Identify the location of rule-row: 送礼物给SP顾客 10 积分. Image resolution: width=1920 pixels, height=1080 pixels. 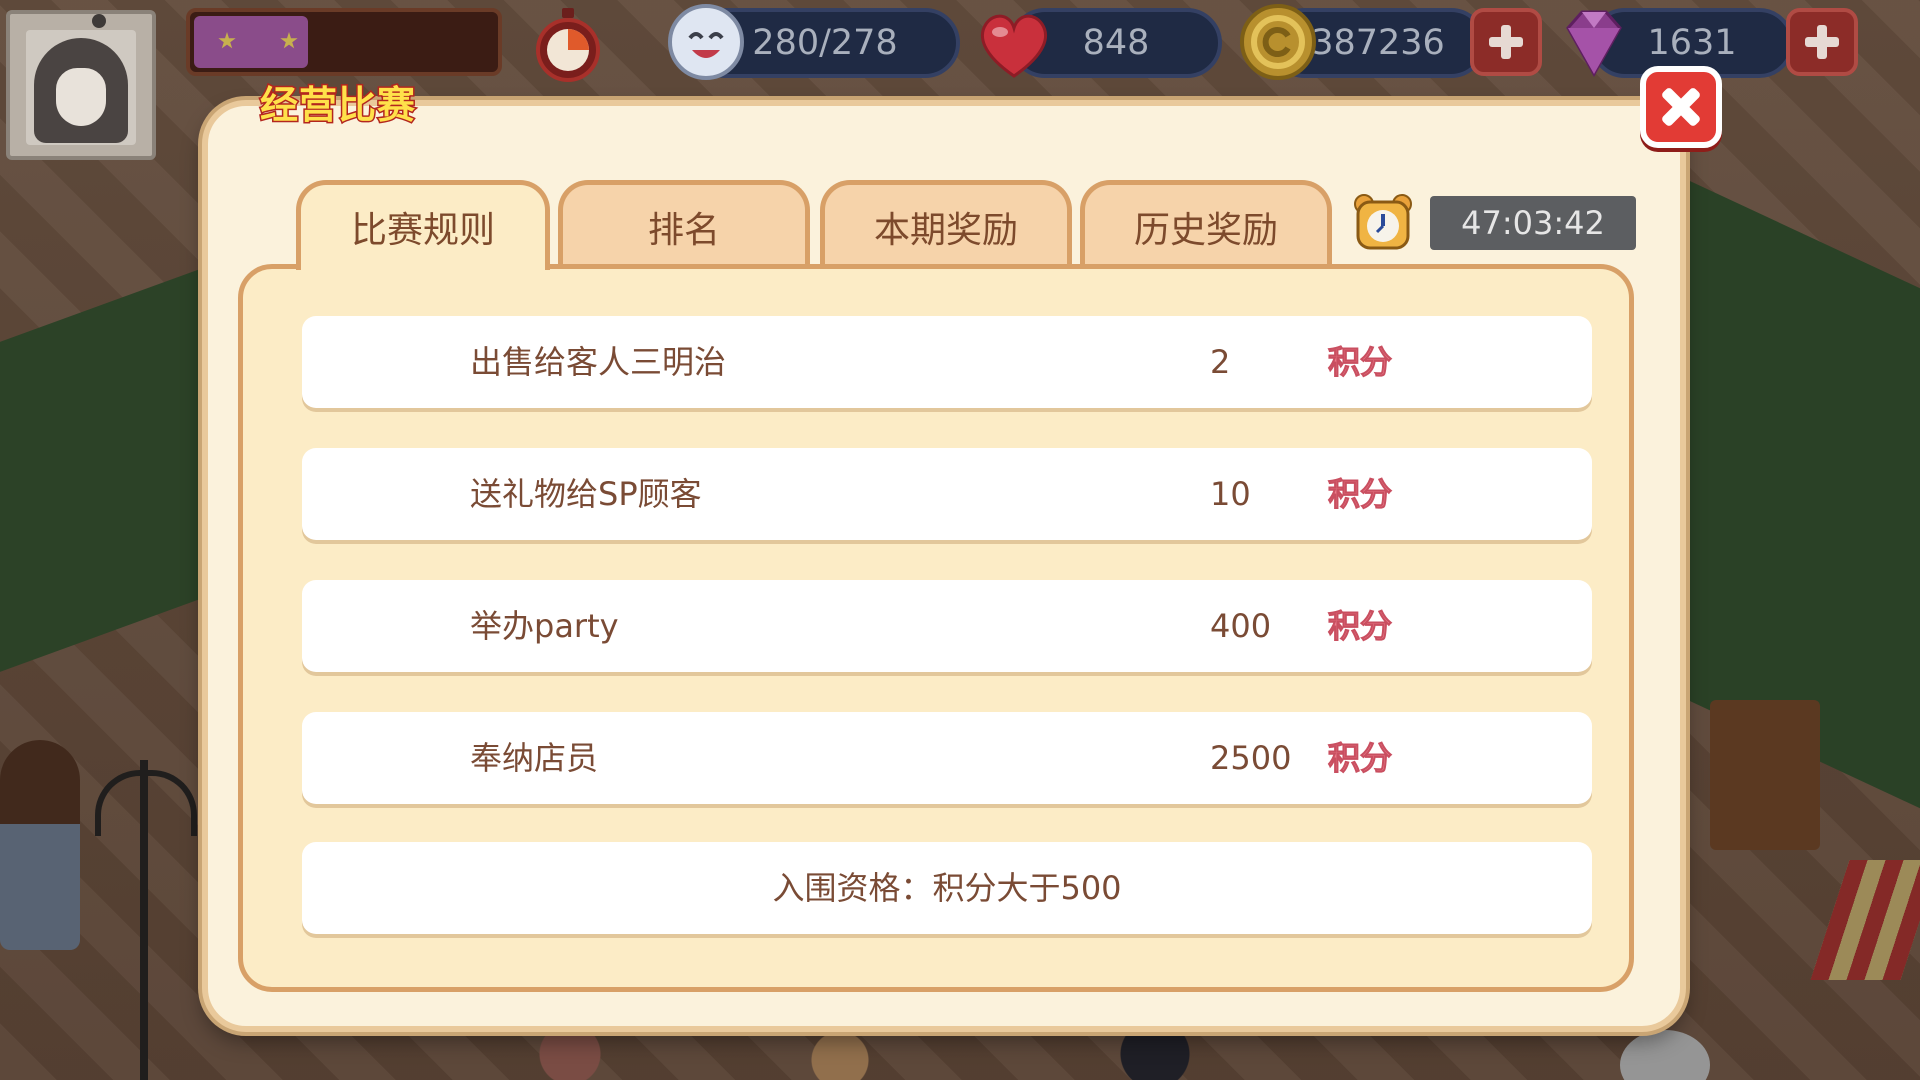
(947, 494).